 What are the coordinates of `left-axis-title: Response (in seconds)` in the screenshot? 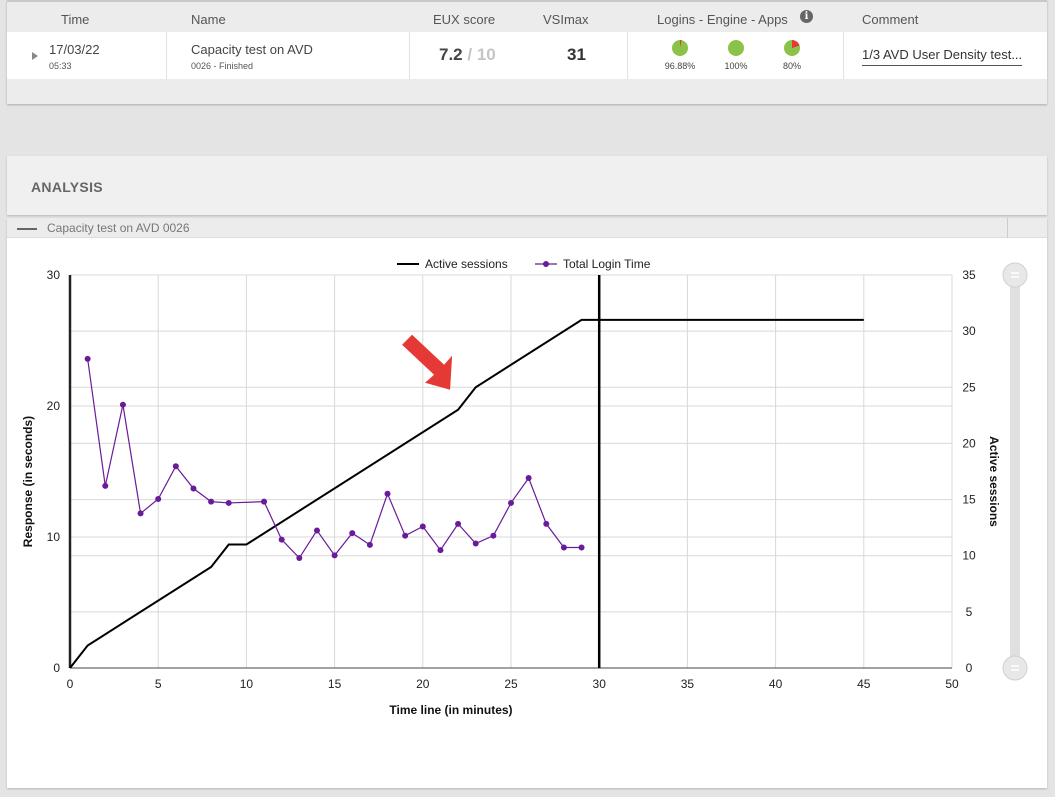 It's located at (28, 481).